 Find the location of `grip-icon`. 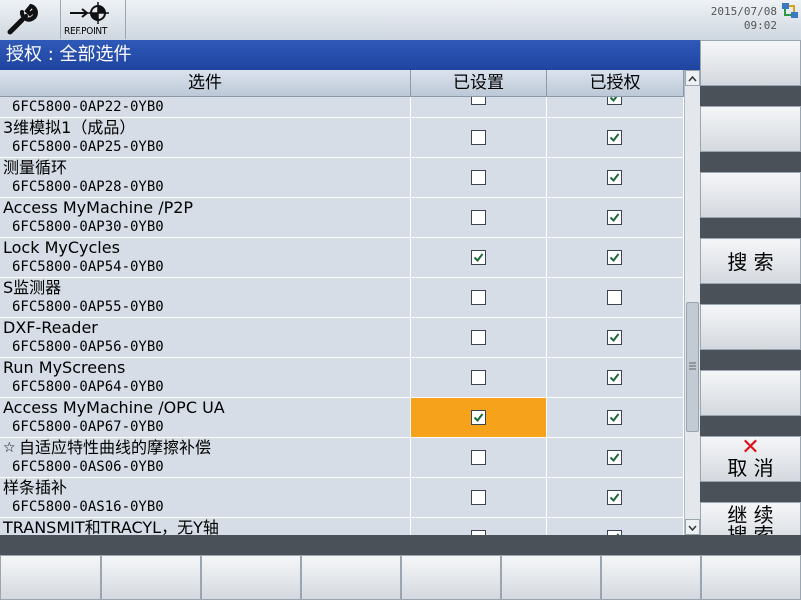

grip-icon is located at coordinates (692, 366).